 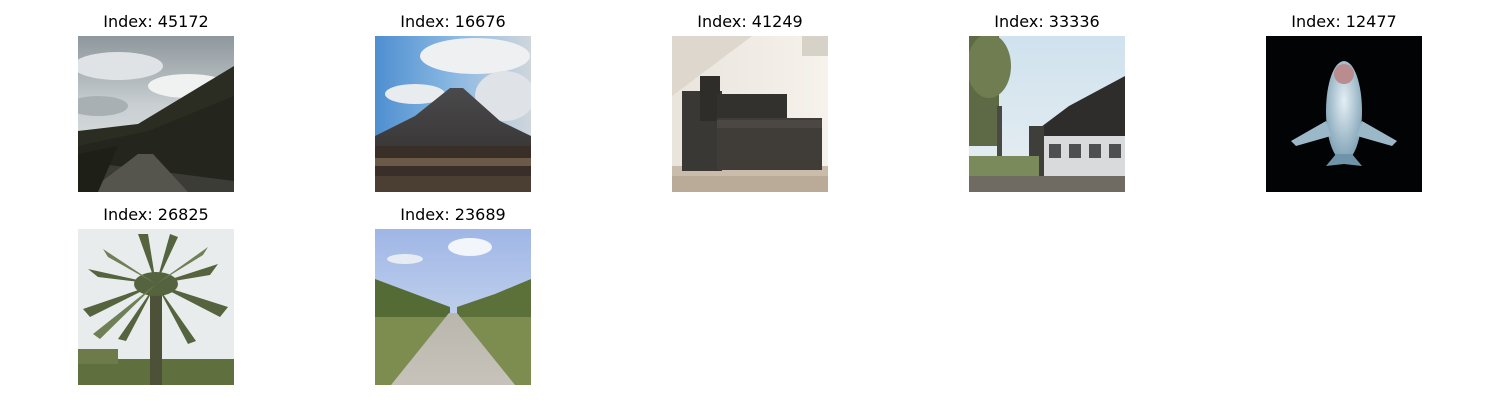 I want to click on mountain-photo, so click(x=453, y=114).